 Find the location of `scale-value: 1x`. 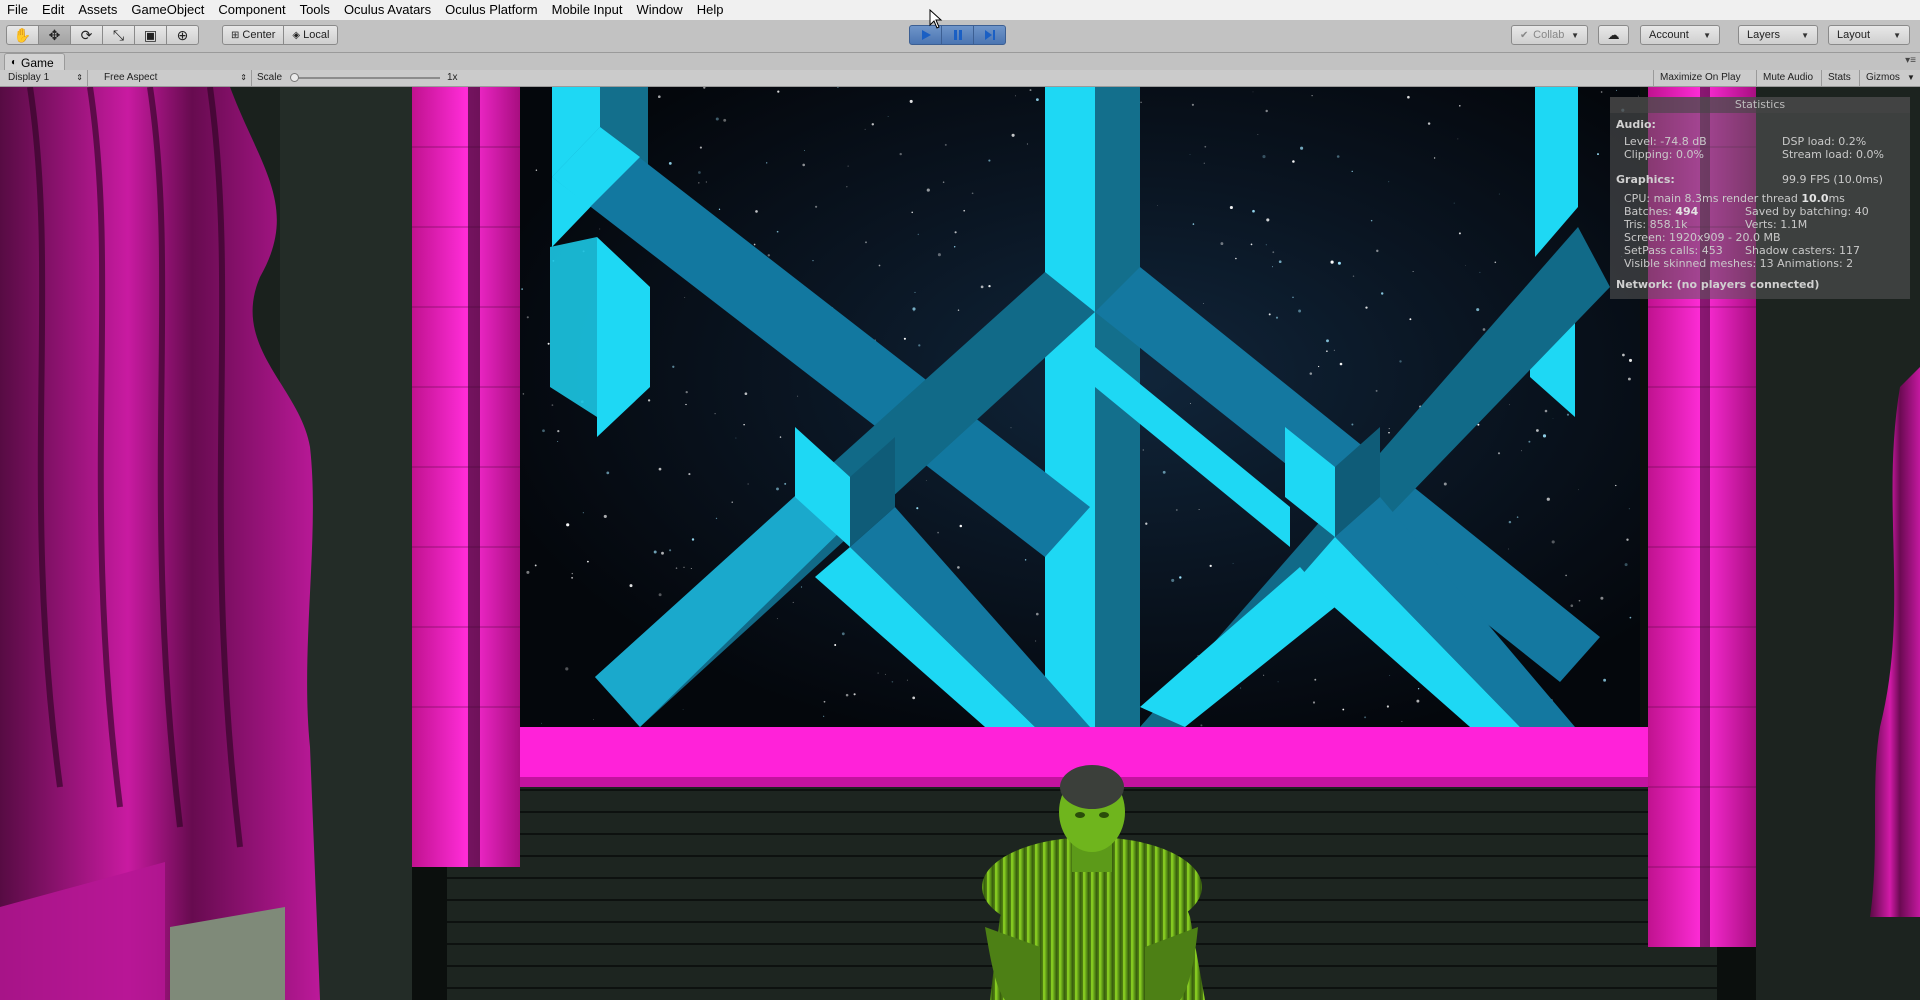

scale-value: 1x is located at coordinates (452, 77).